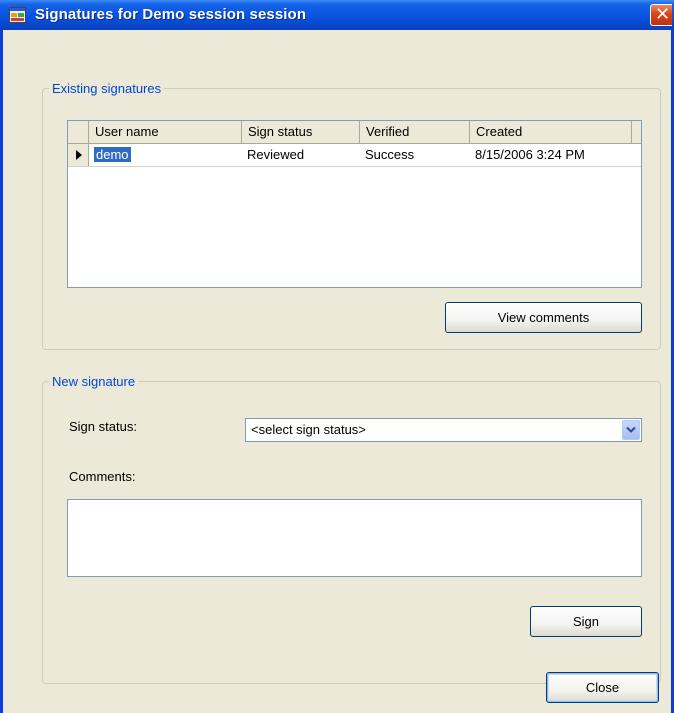 The width and height of the screenshot is (674, 713). What do you see at coordinates (78, 132) in the screenshot?
I see `grid-corner-header` at bounding box center [78, 132].